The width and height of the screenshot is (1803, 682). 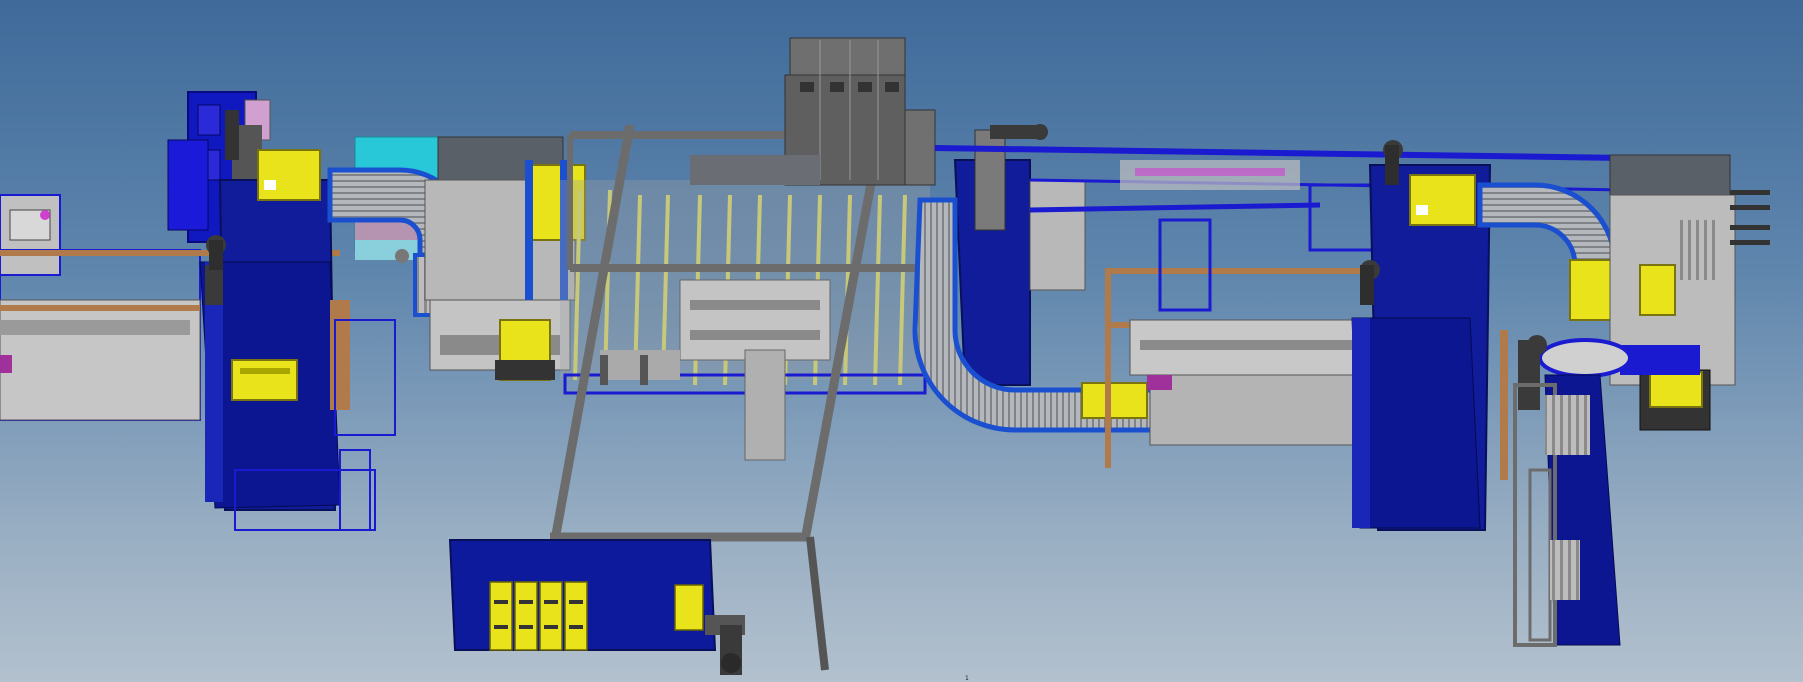 I want to click on far-right-machine, so click(x=1689, y=292).